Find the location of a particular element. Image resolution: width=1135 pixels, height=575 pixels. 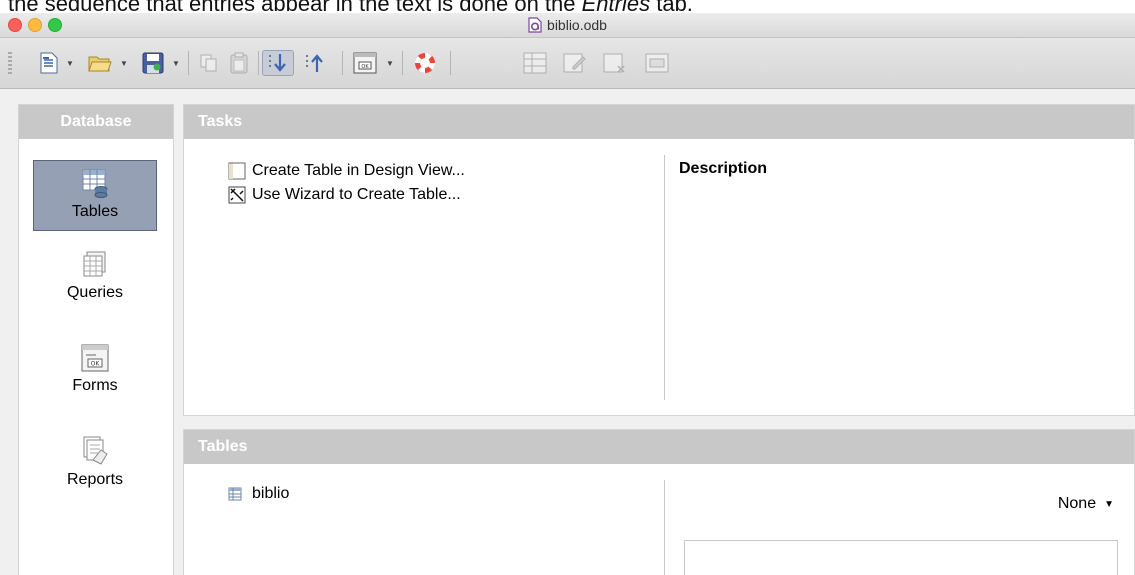

tasks-pane-title: Tasks is located at coordinates (659, 122).